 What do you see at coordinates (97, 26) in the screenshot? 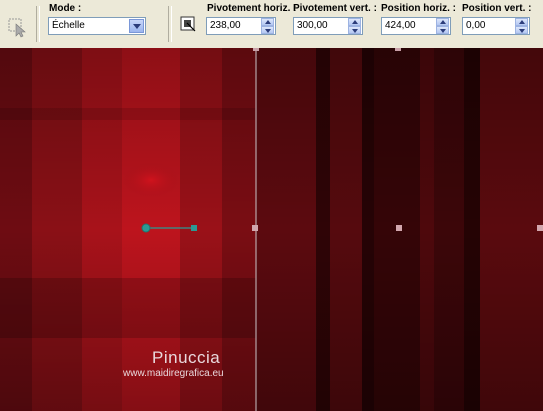
I see `mode-select: Échelle` at bounding box center [97, 26].